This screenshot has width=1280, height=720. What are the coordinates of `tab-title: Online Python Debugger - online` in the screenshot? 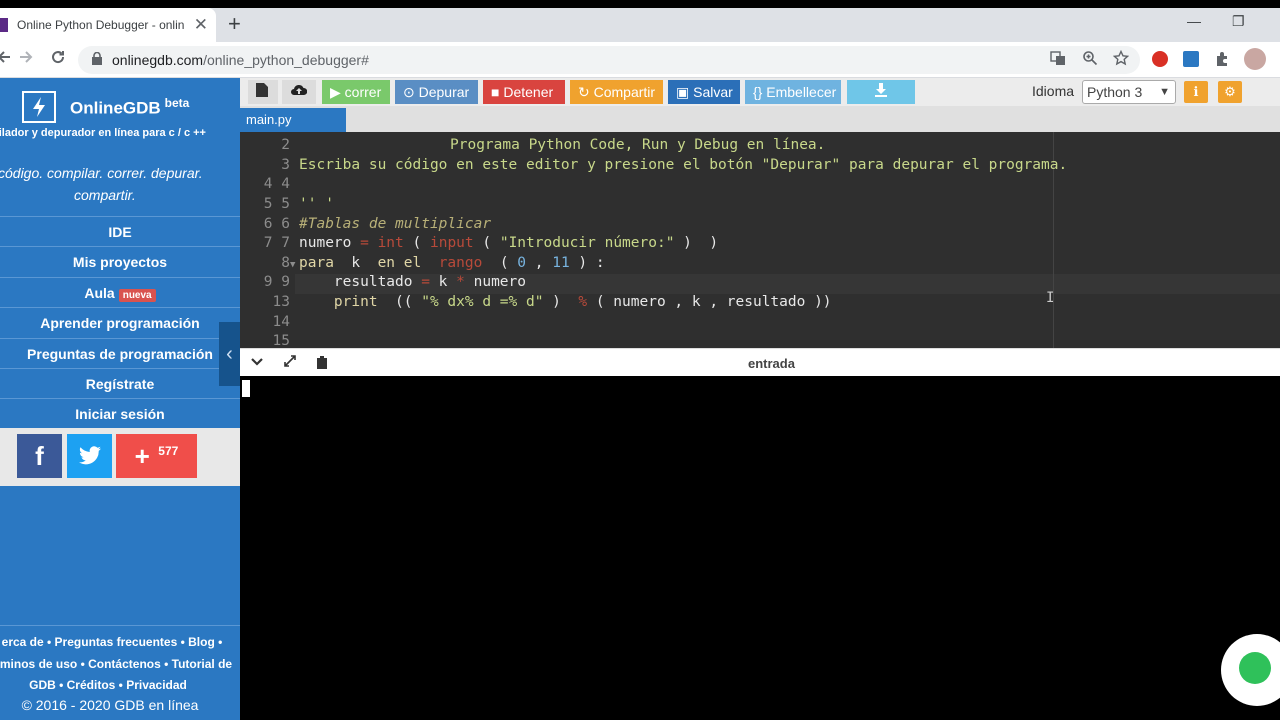 It's located at (101, 25).